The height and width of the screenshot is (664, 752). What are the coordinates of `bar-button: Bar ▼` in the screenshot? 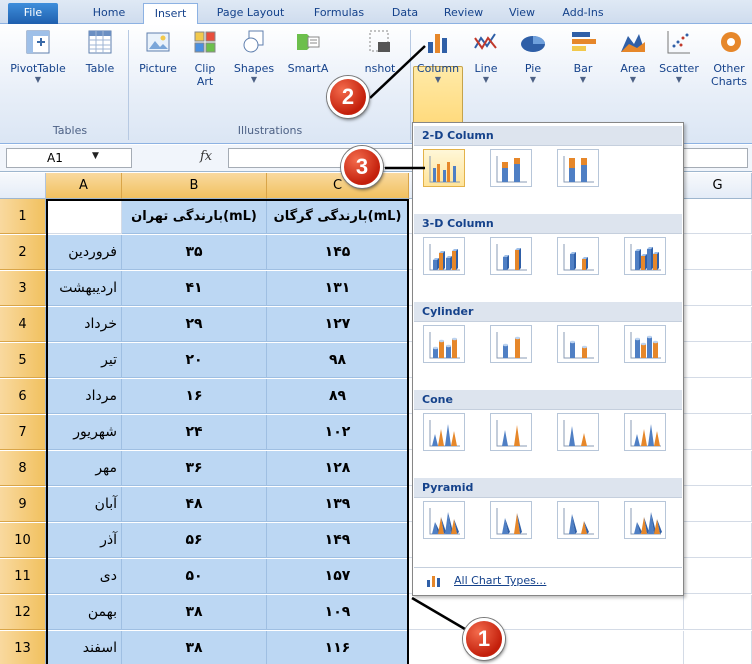 It's located at (583, 56).